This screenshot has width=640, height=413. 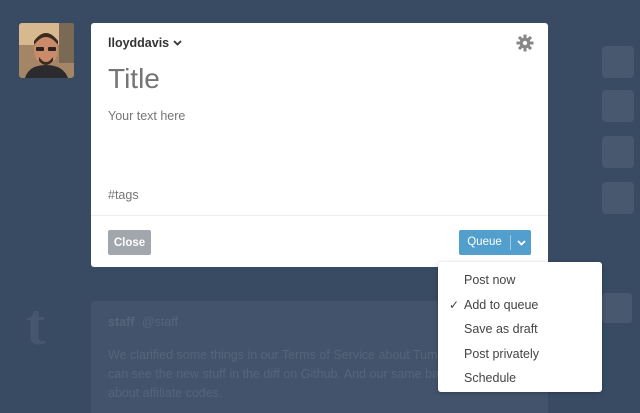 I want to click on queue-button: Queue, so click(x=484, y=242).